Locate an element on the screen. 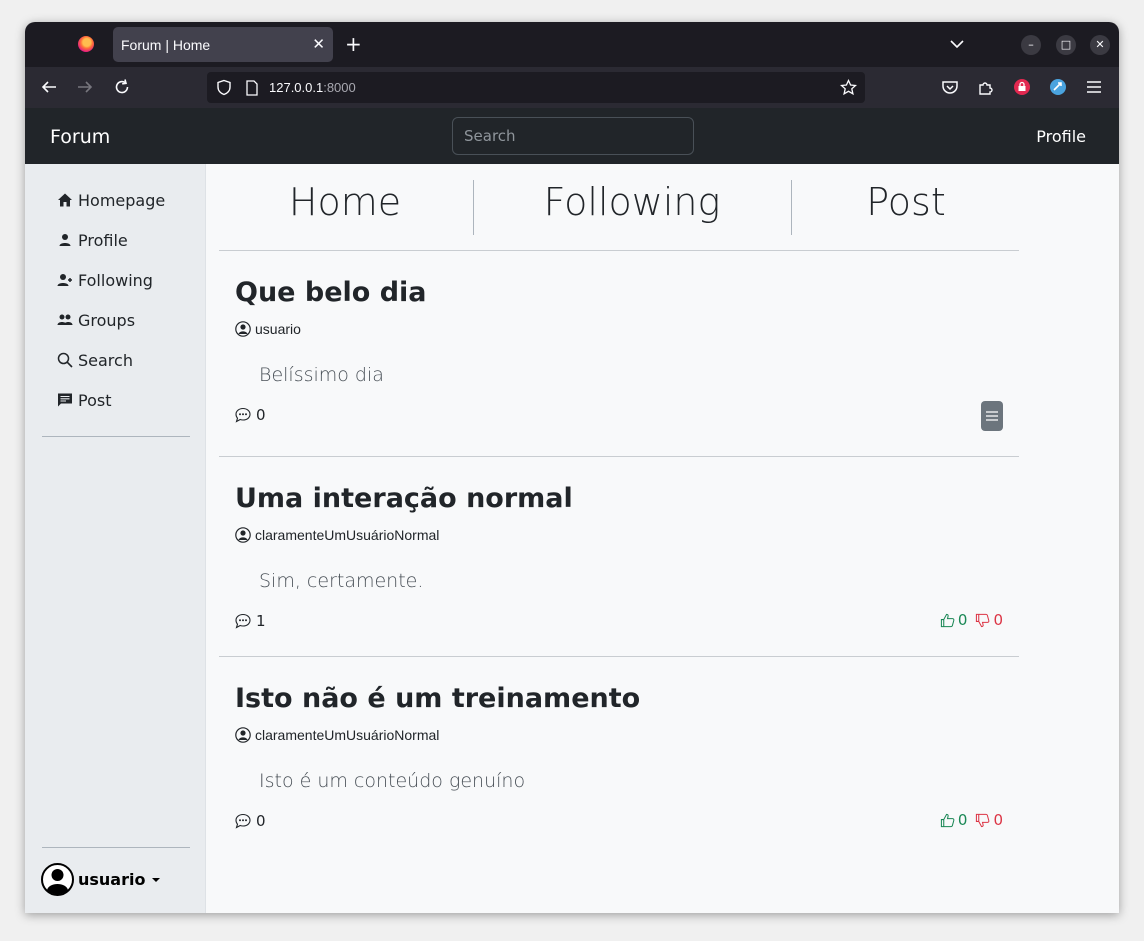 The image size is (1144, 941). sidebar-item-label: Search is located at coordinates (105, 360).